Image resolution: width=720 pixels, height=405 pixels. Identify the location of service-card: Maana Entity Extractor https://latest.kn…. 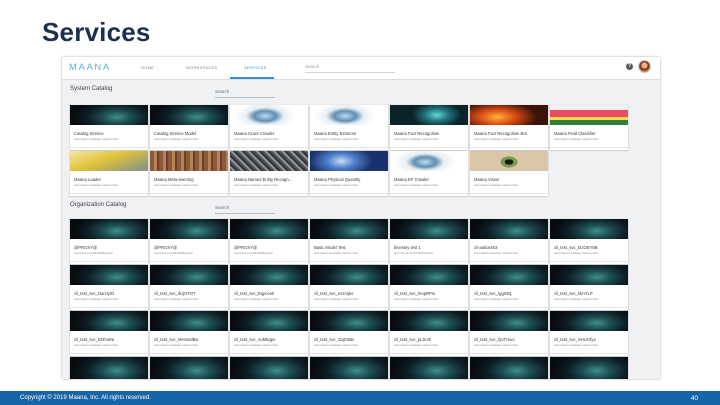
(349, 127).